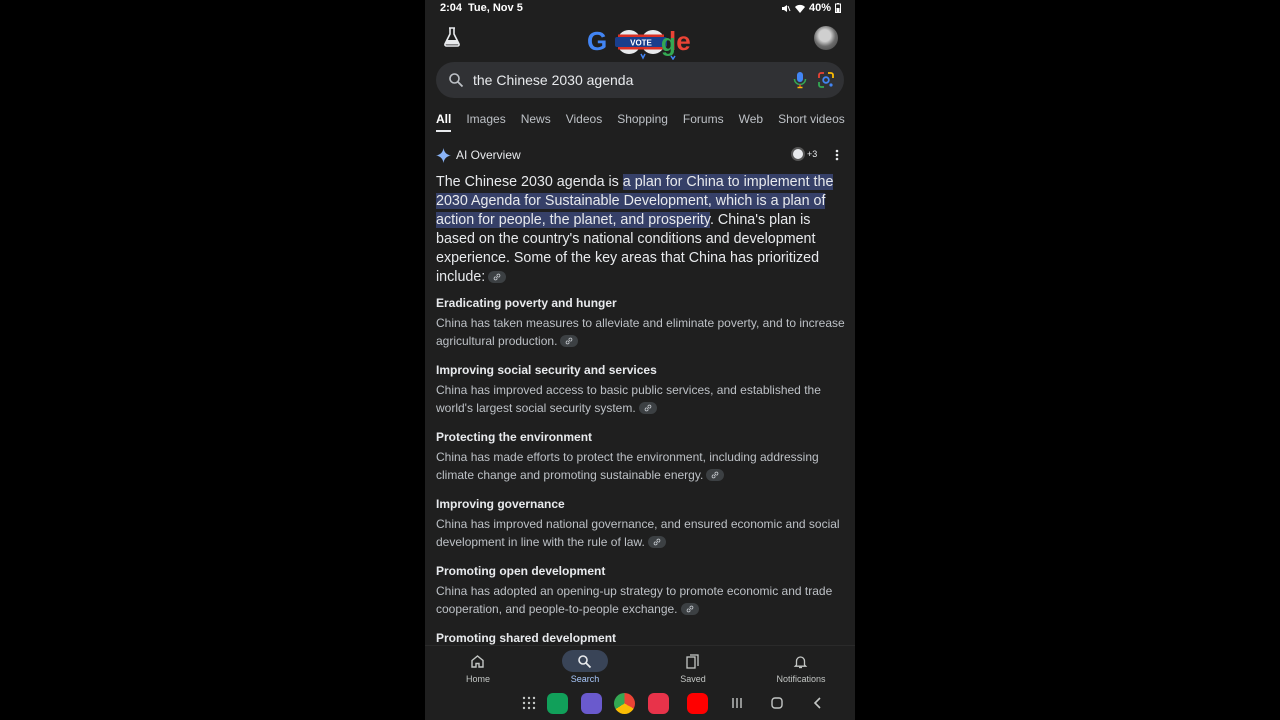  I want to click on wifi-icon, so click(799, 8).